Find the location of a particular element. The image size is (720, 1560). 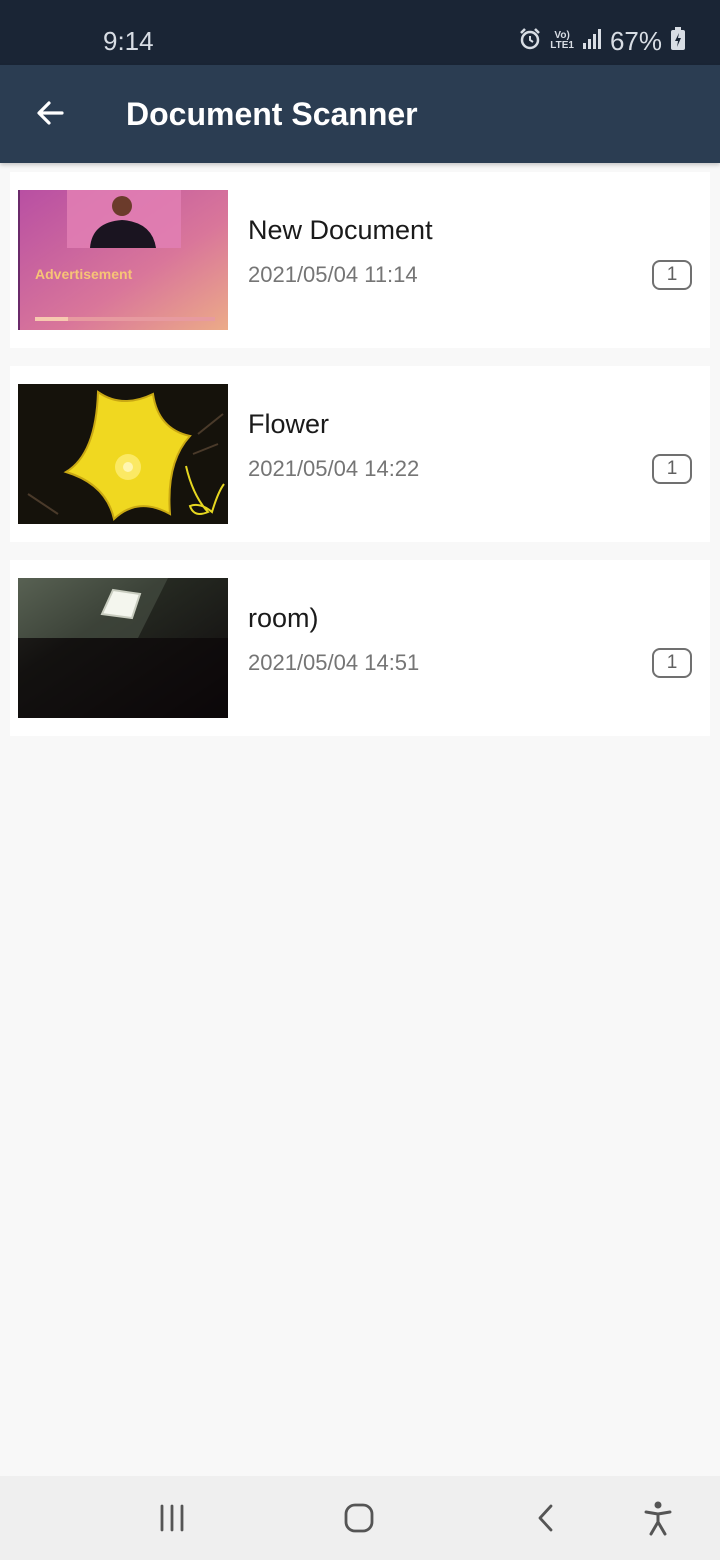

document-item: room) 2021/05/04 14:51 1 is located at coordinates (360, 648).